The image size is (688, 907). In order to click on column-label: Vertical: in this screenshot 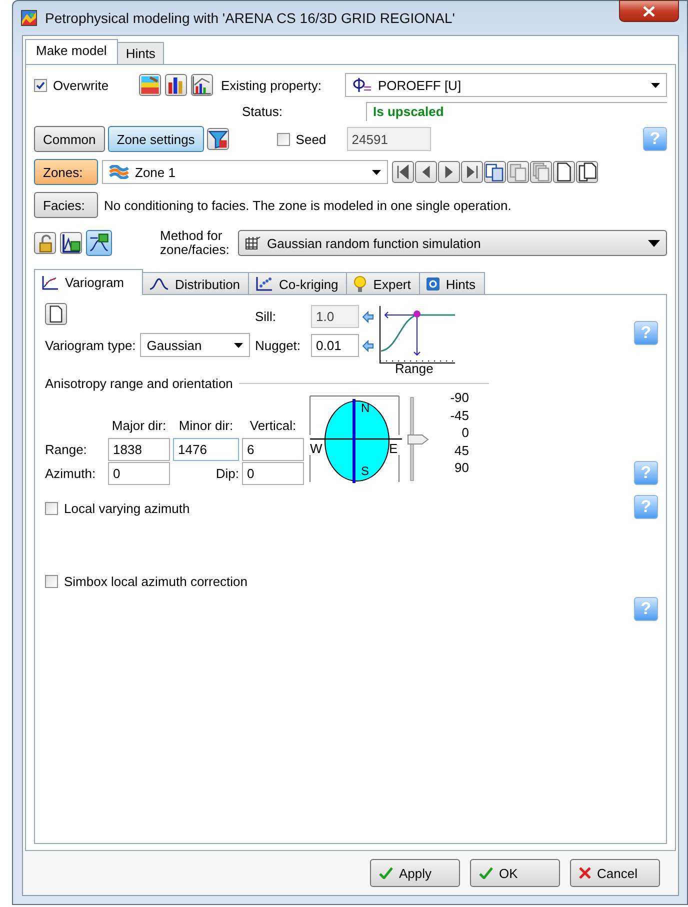, I will do `click(273, 425)`.